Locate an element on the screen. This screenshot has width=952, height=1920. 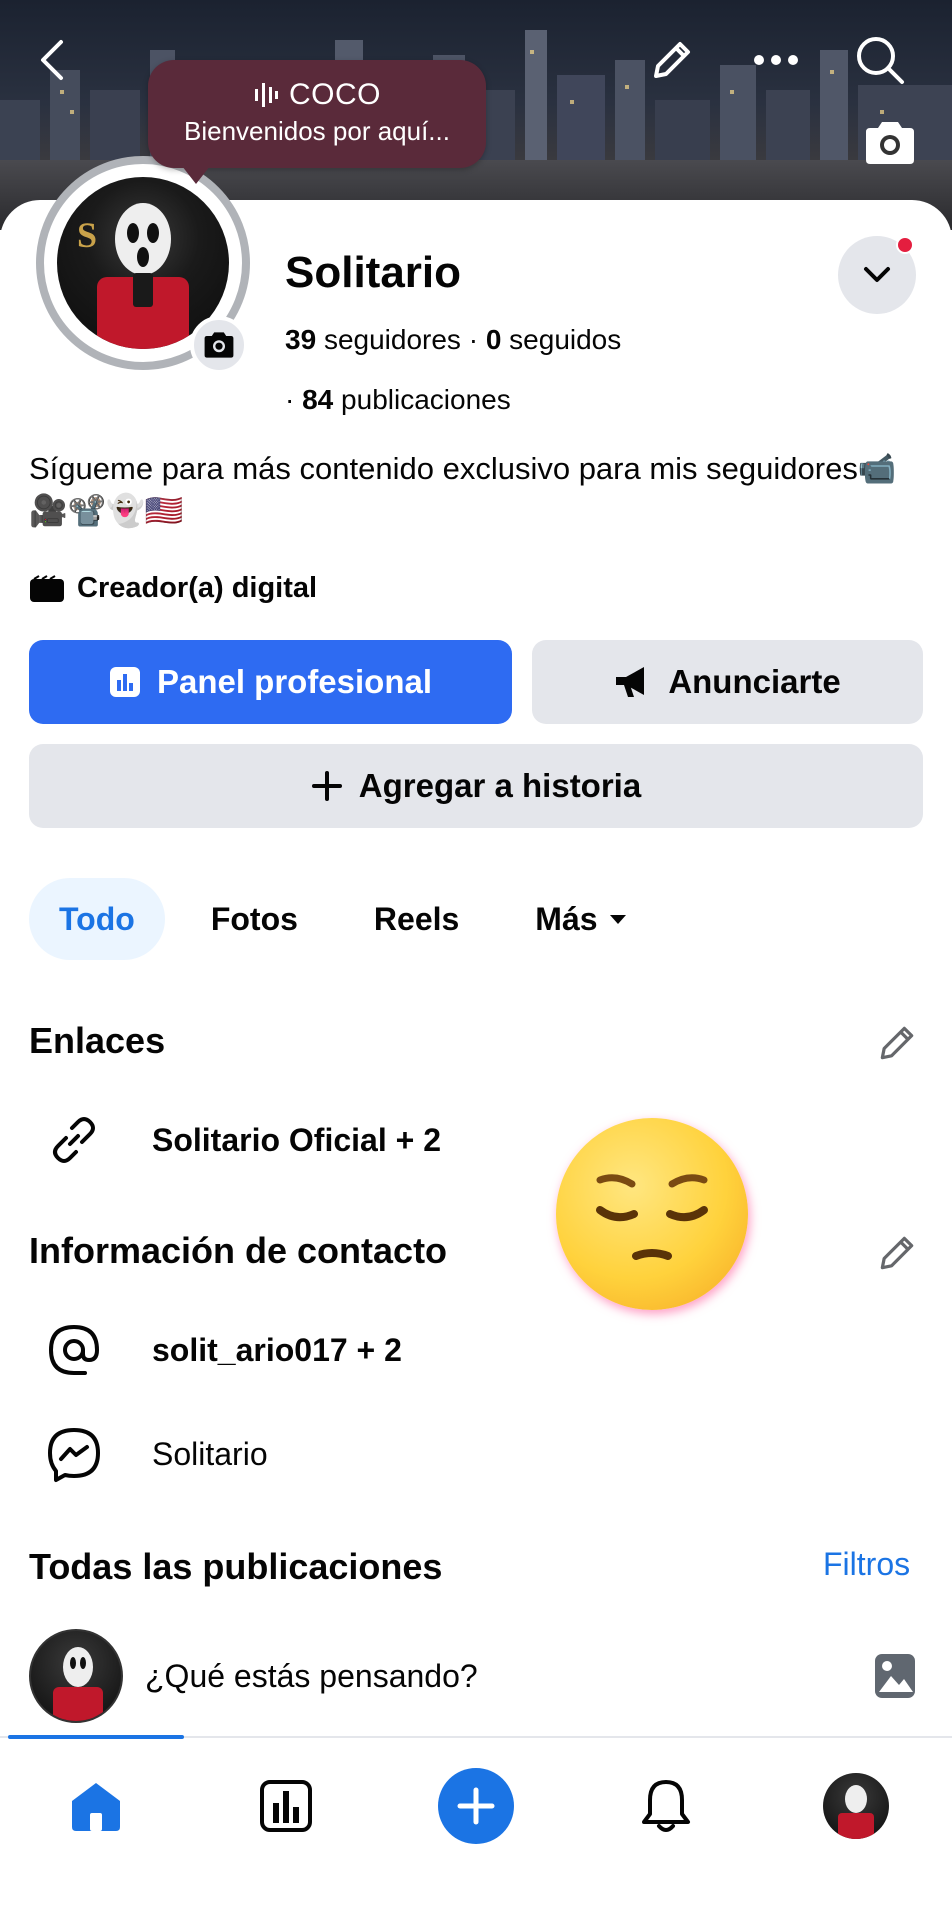
professional-dashboard-button: Panel profesional is located at coordinates (270, 682).